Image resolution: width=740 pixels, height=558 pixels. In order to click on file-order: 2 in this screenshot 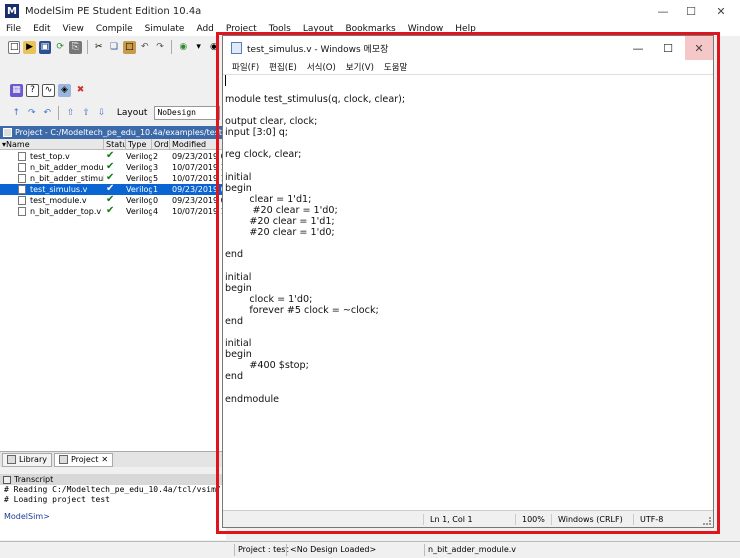, I will do `click(156, 156)`.